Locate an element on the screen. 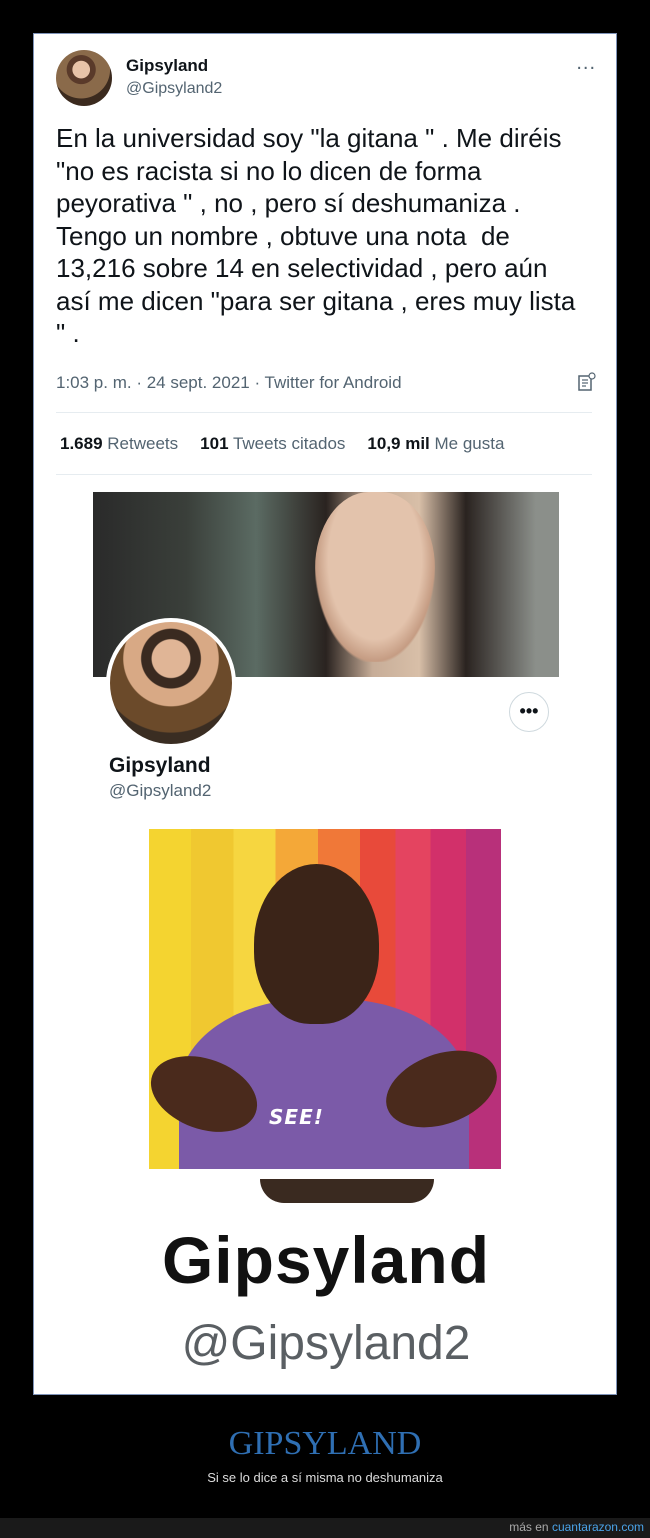 The width and height of the screenshot is (650, 1538). gif-person-head is located at coordinates (316, 944).